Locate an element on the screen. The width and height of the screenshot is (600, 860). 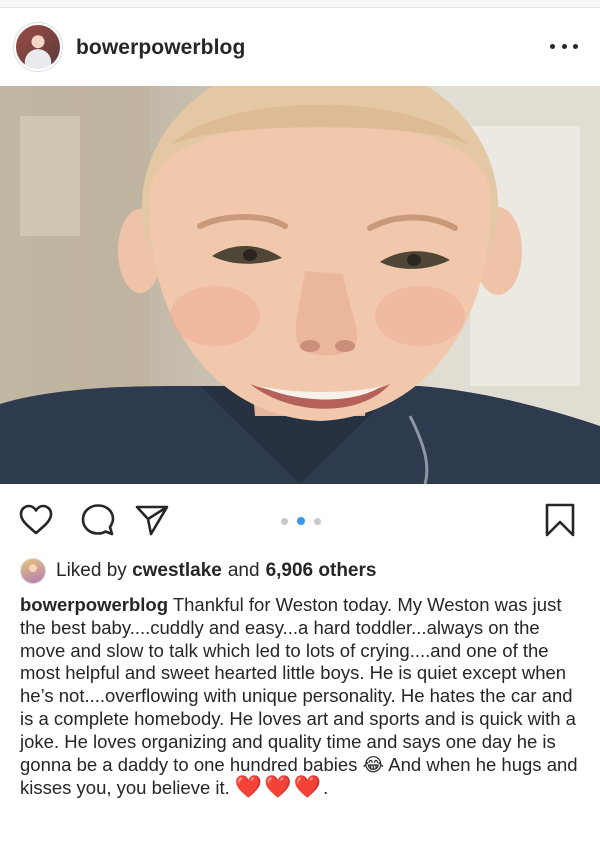
action-bar is located at coordinates (300, 520).